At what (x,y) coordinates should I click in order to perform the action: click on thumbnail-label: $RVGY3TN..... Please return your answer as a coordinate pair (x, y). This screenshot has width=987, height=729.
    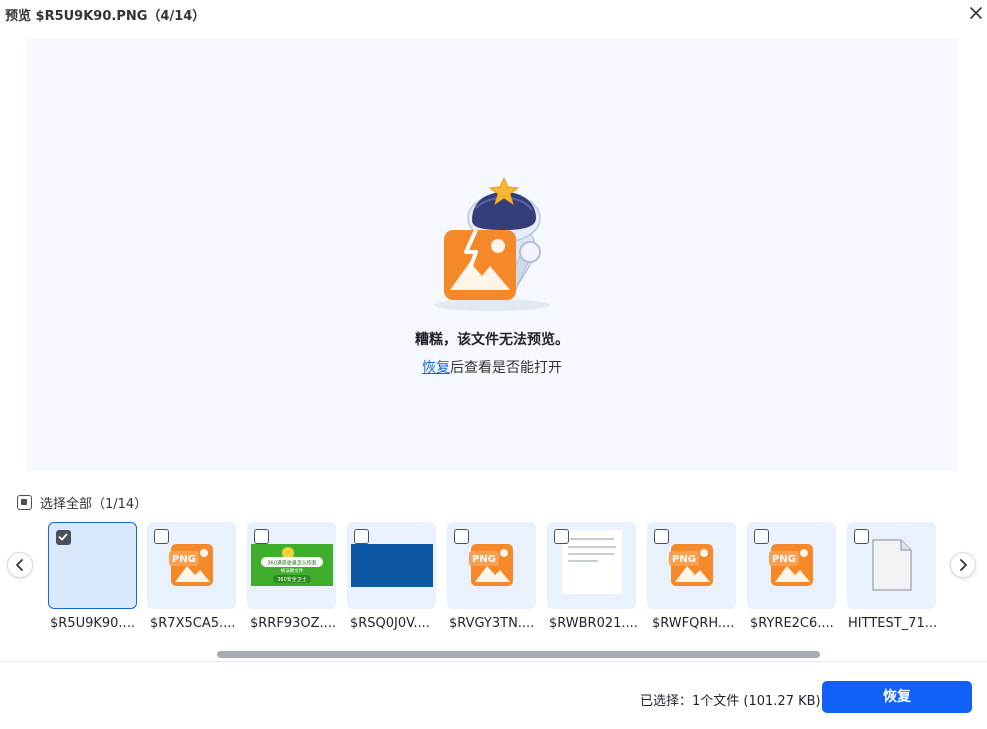
    Looking at the image, I should click on (492, 623).